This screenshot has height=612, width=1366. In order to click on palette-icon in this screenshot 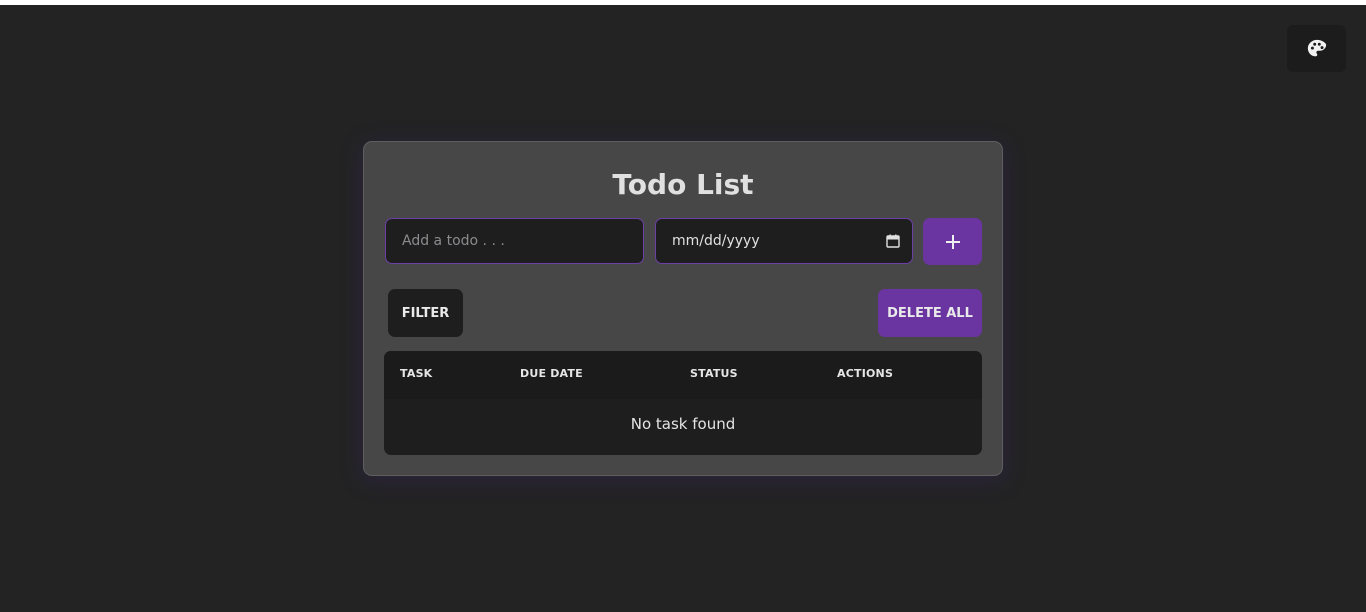, I will do `click(1316, 47)`.